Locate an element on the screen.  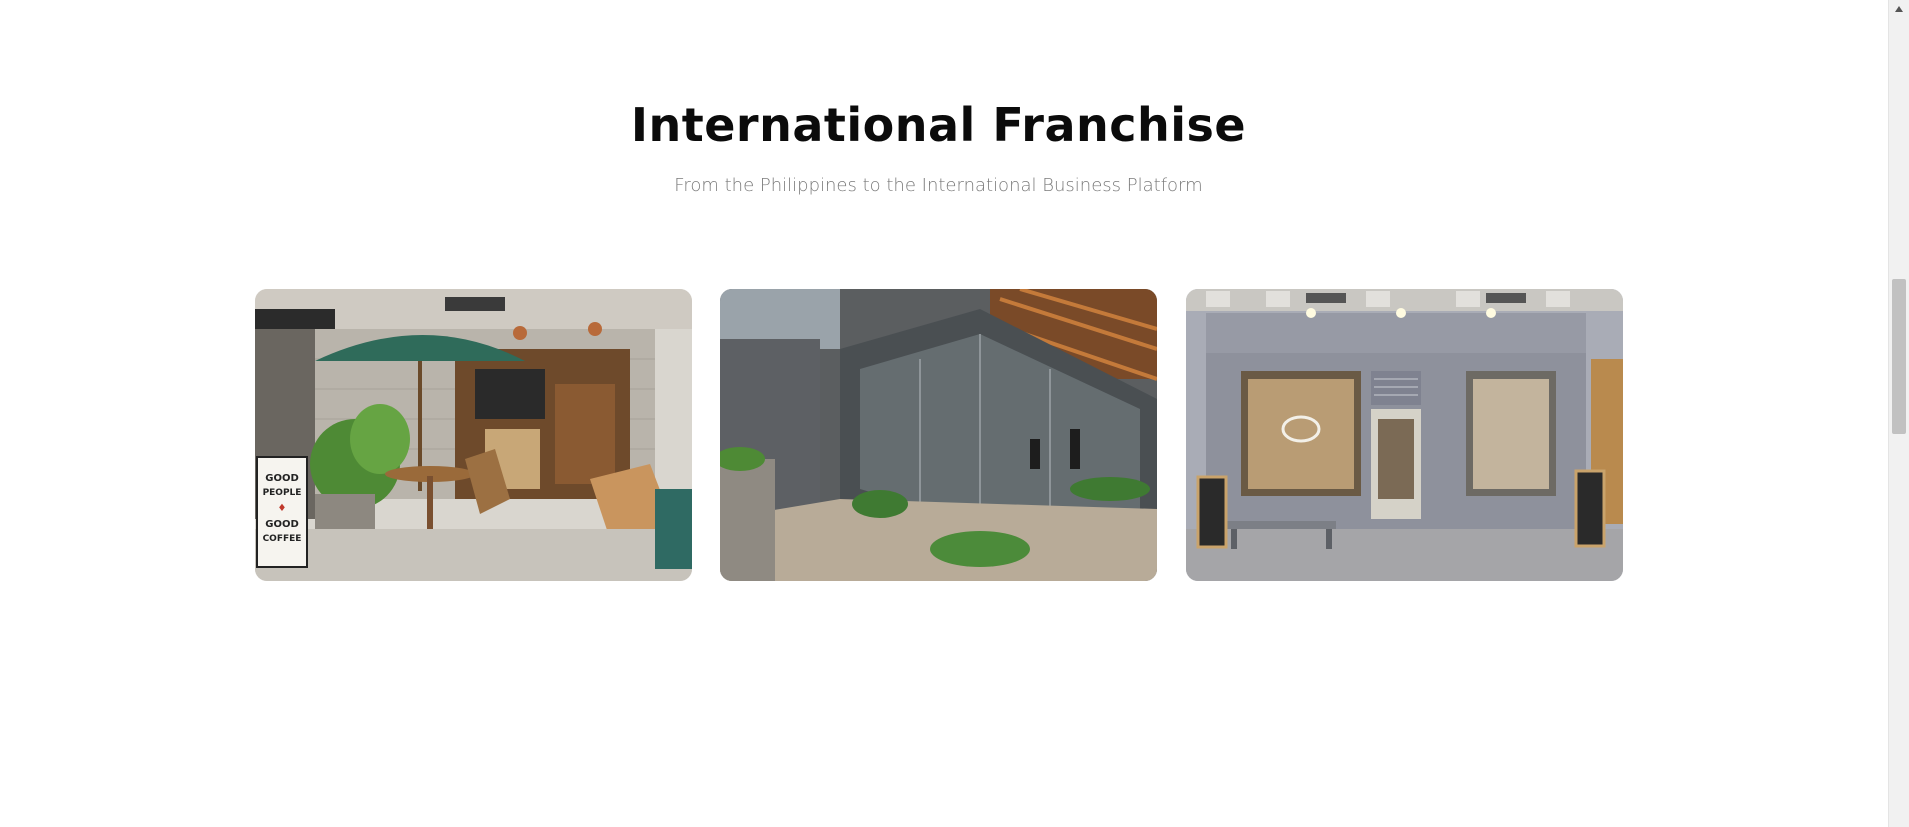
vertical-scrollbar is located at coordinates (1898, 413).